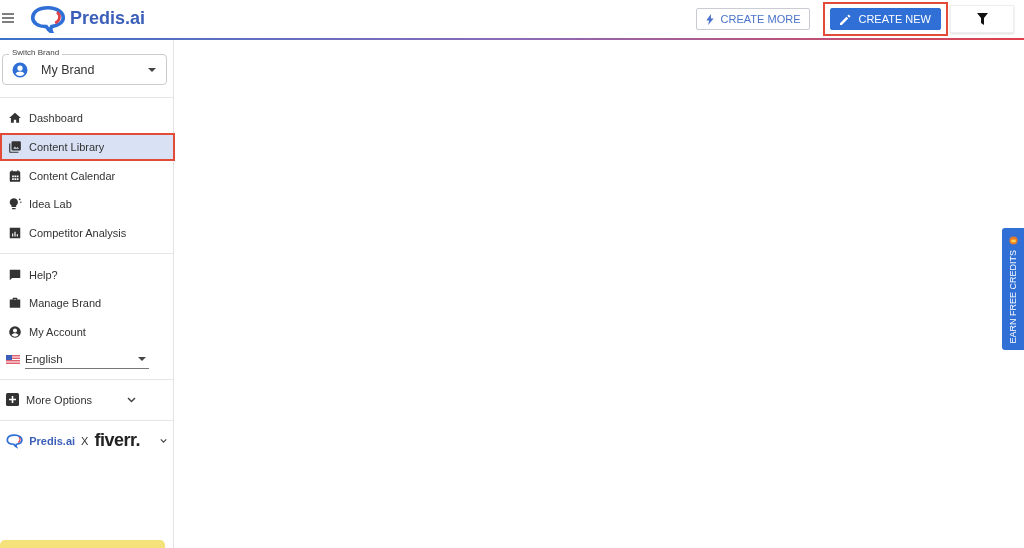 The image size is (1024, 548). Describe the element at coordinates (15, 204) in the screenshot. I see `lightbulb-icon` at that location.